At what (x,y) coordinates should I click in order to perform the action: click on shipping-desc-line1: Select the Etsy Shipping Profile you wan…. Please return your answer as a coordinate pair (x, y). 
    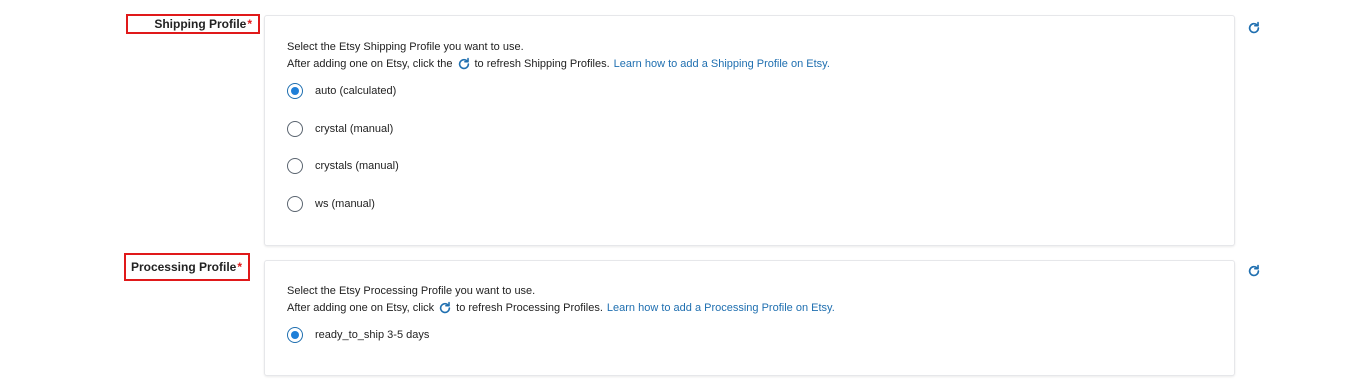
    Looking at the image, I should click on (405, 47).